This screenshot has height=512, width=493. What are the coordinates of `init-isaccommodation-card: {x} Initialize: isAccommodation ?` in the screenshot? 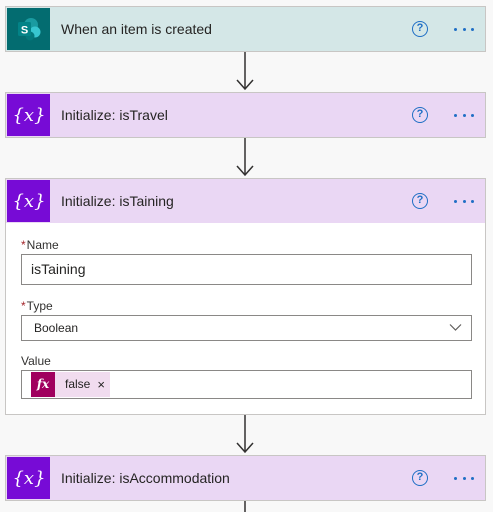 It's located at (245, 478).